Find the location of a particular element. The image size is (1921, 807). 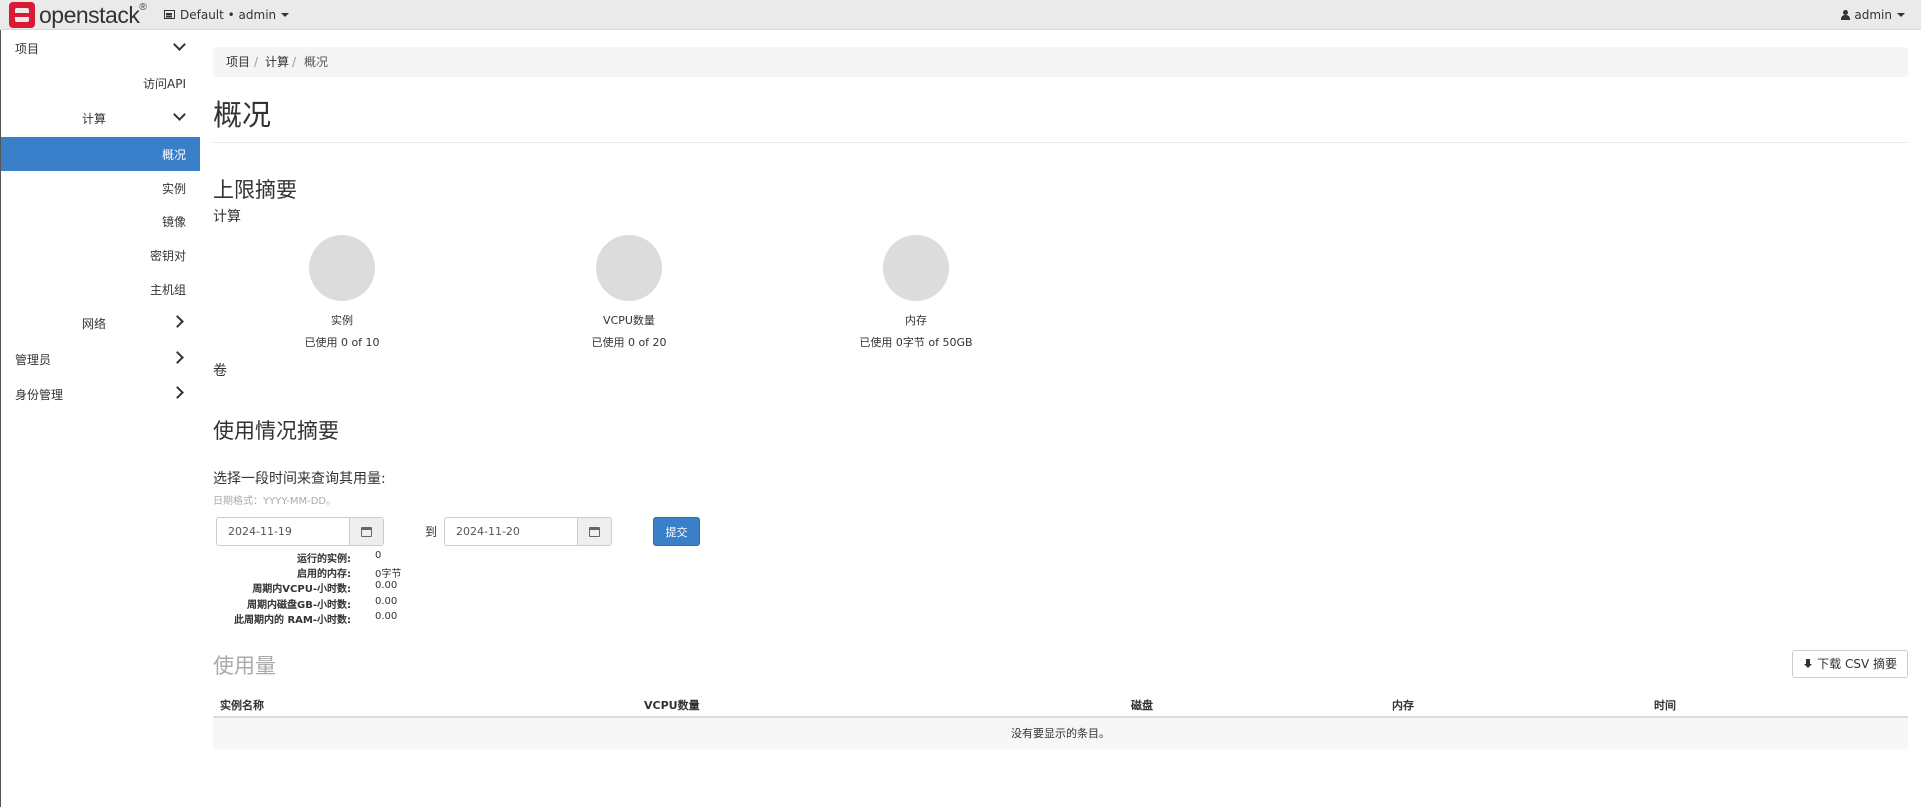

sidebar: 项目 访问API 计算 概况 实例 镜像 密钥对 主机组 网络 管理员 身份管理 is located at coordinates (100, 418).